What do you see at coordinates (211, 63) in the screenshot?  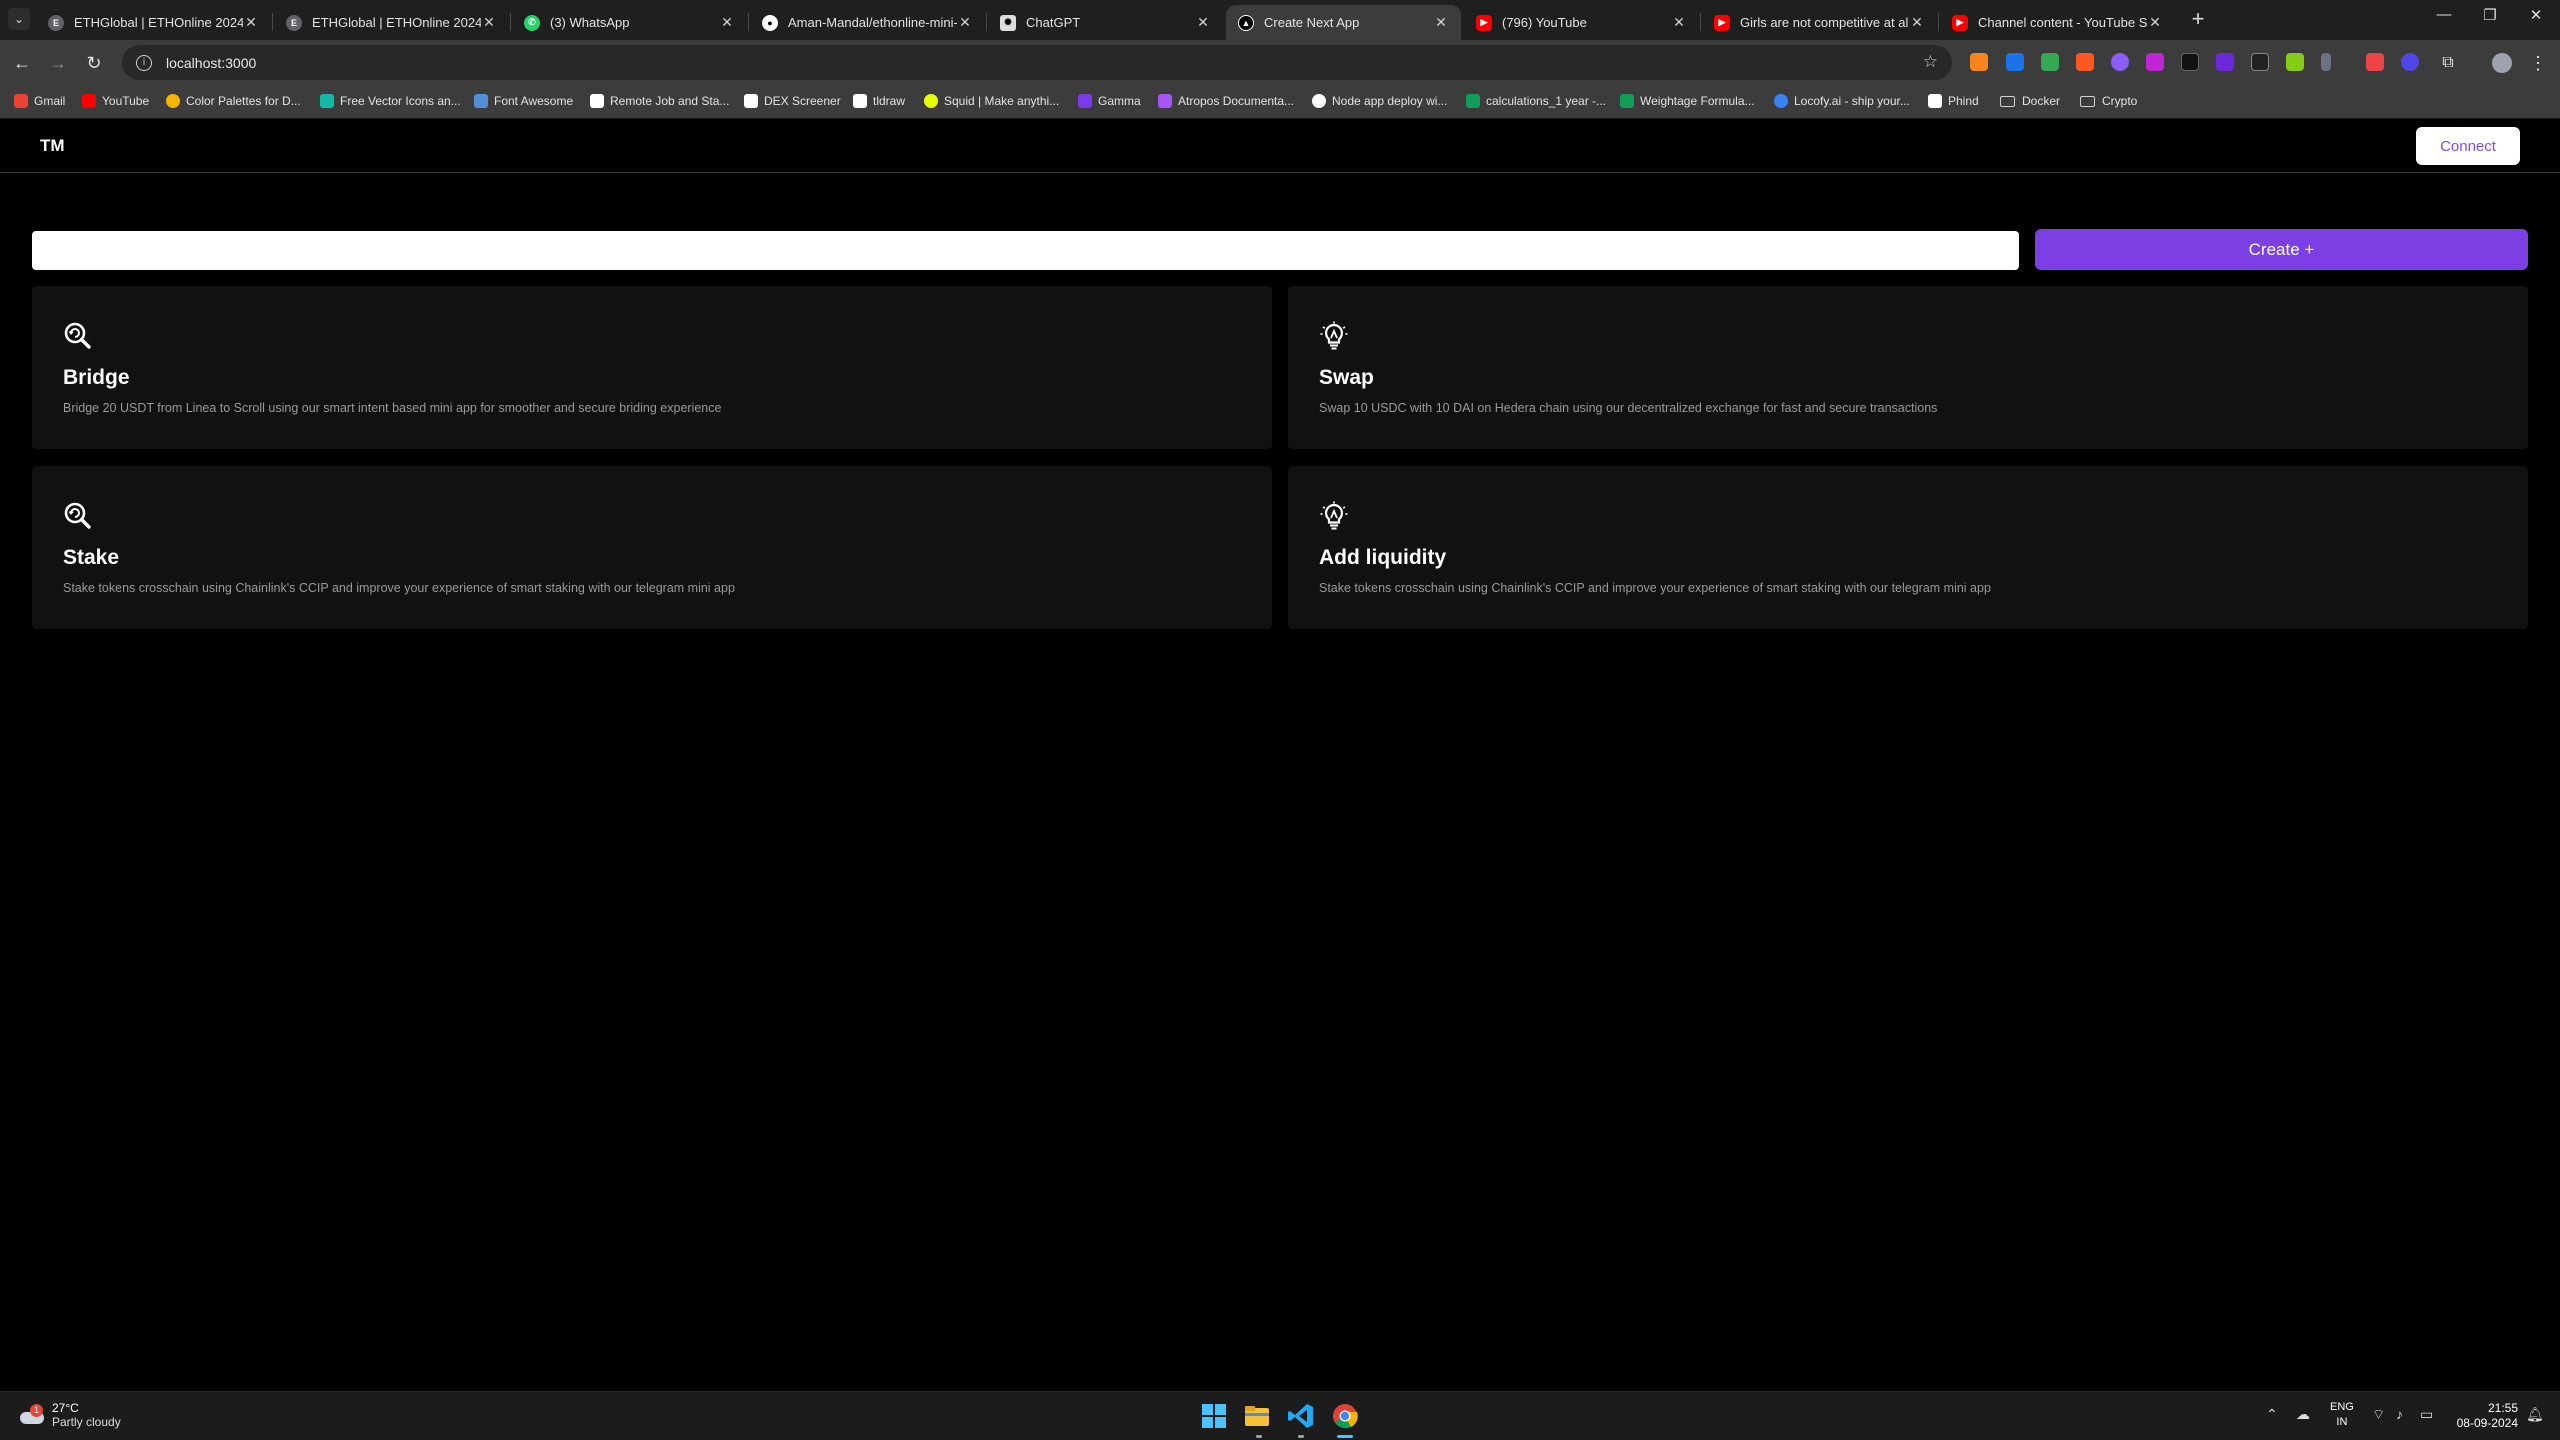 I see `address-url: localhost:3000` at bounding box center [211, 63].